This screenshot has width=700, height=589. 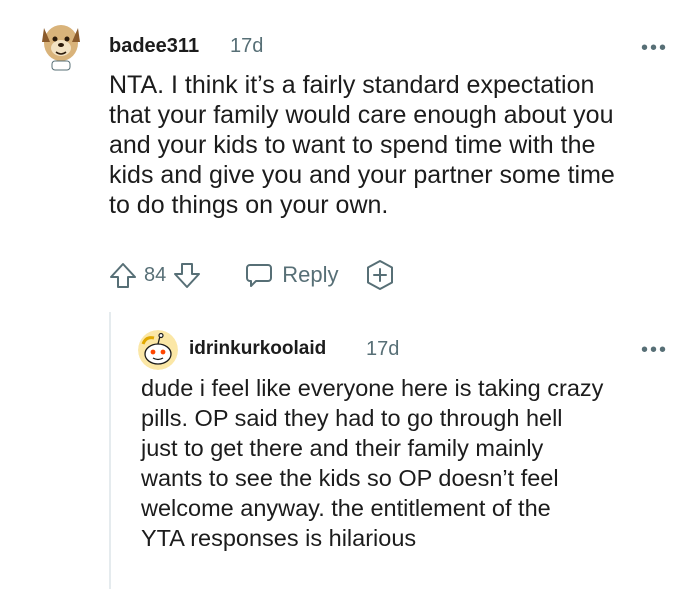 I want to click on dog-avatar-icon, so click(x=61, y=48).